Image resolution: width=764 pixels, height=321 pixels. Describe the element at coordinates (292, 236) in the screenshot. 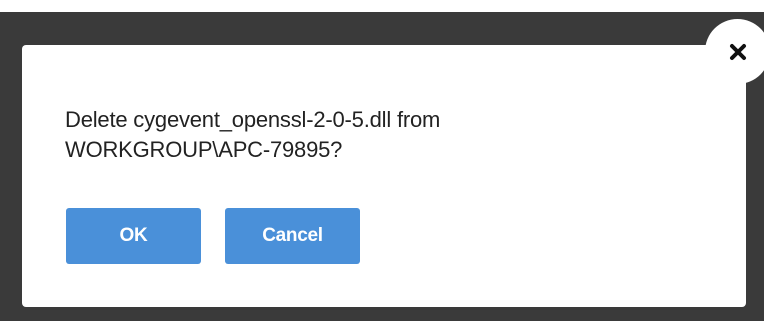

I see `cancel-button: Cancel` at that location.